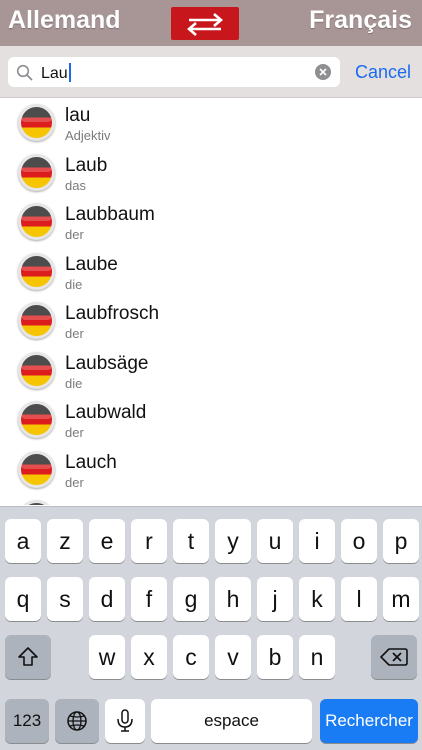 The image size is (422, 750). What do you see at coordinates (401, 599) in the screenshot?
I see `key-m: m` at bounding box center [401, 599].